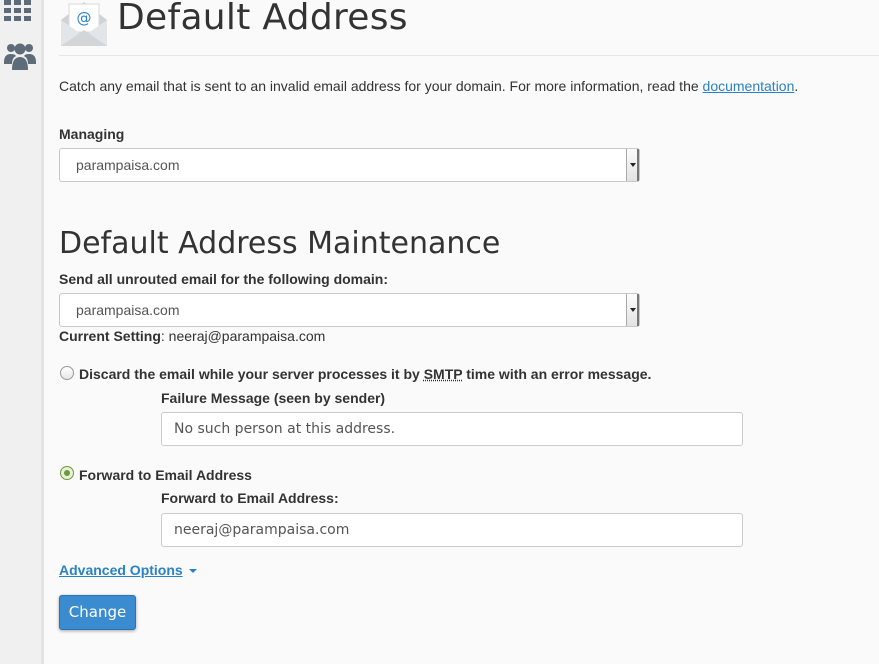  What do you see at coordinates (19, 14) in the screenshot?
I see `grid-icon` at bounding box center [19, 14].